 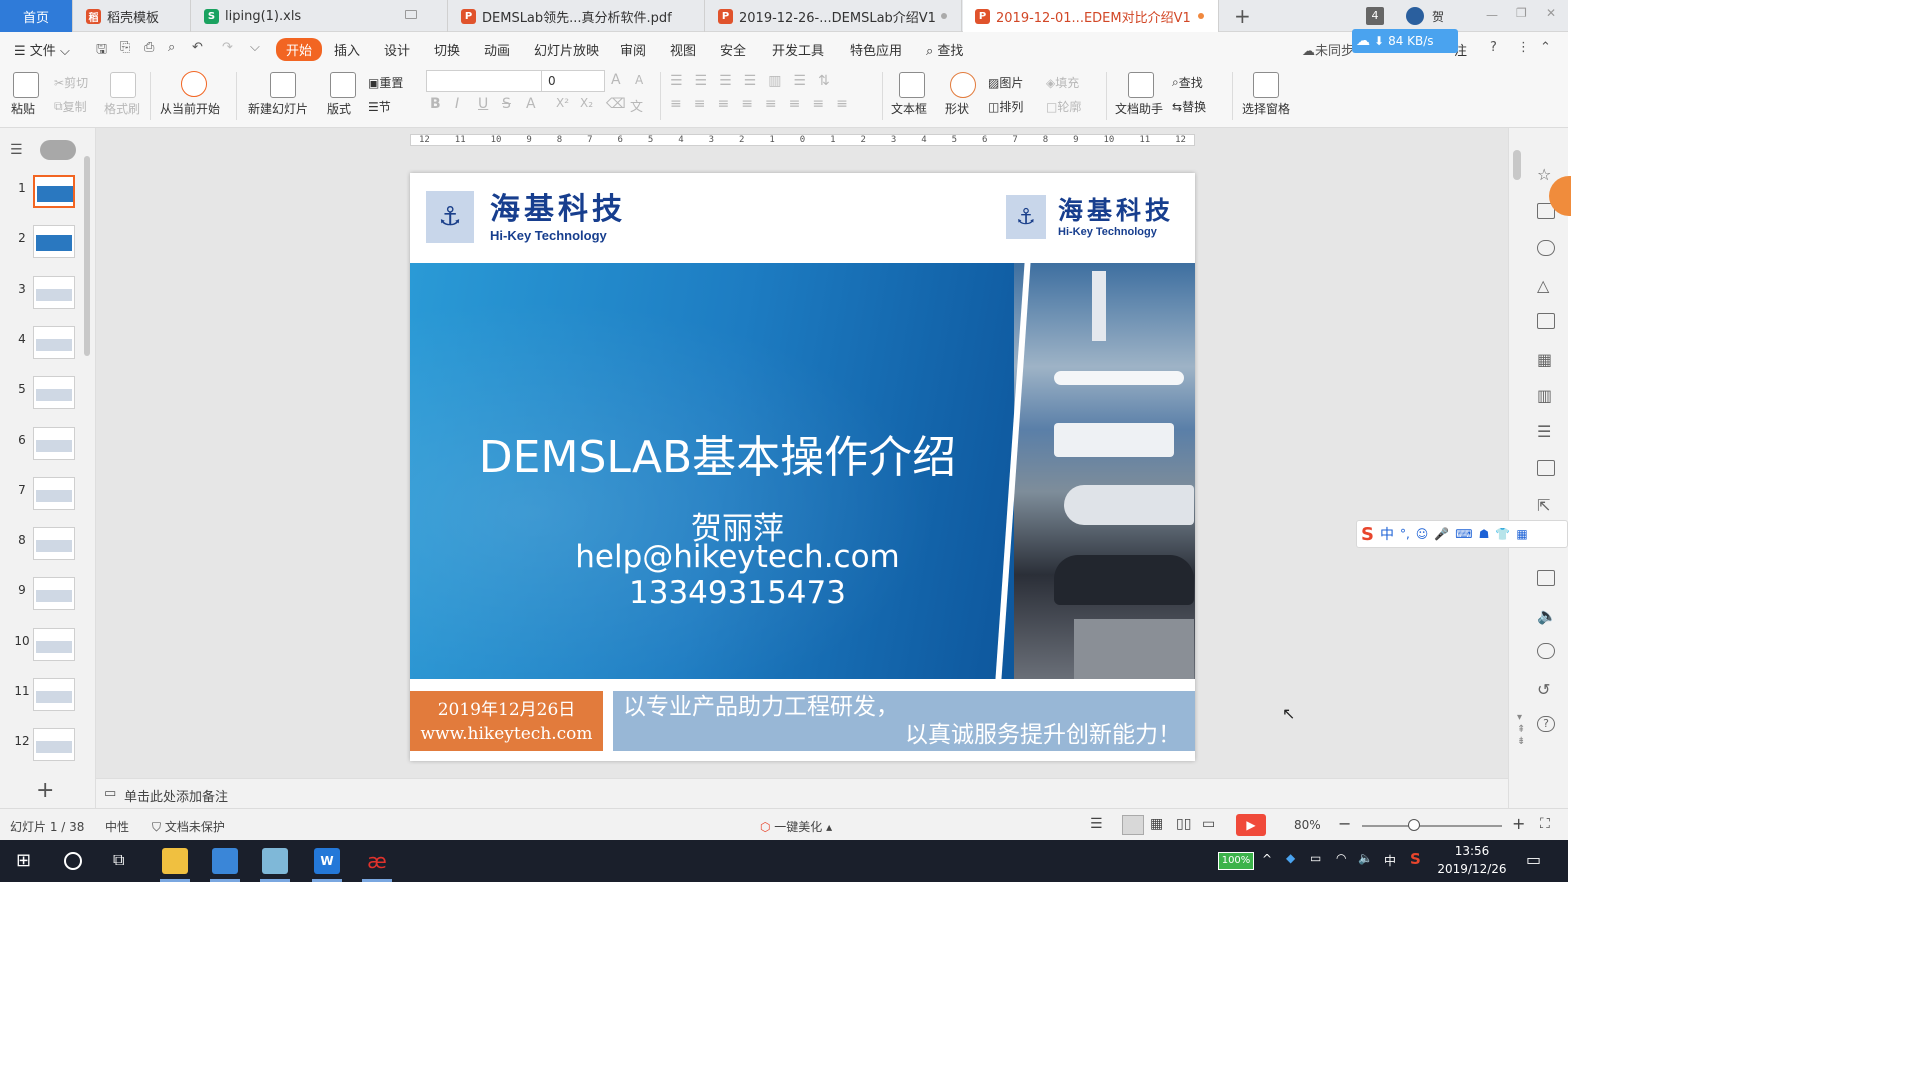 What do you see at coordinates (175, 861) in the screenshot?
I see `file-explorer-icon` at bounding box center [175, 861].